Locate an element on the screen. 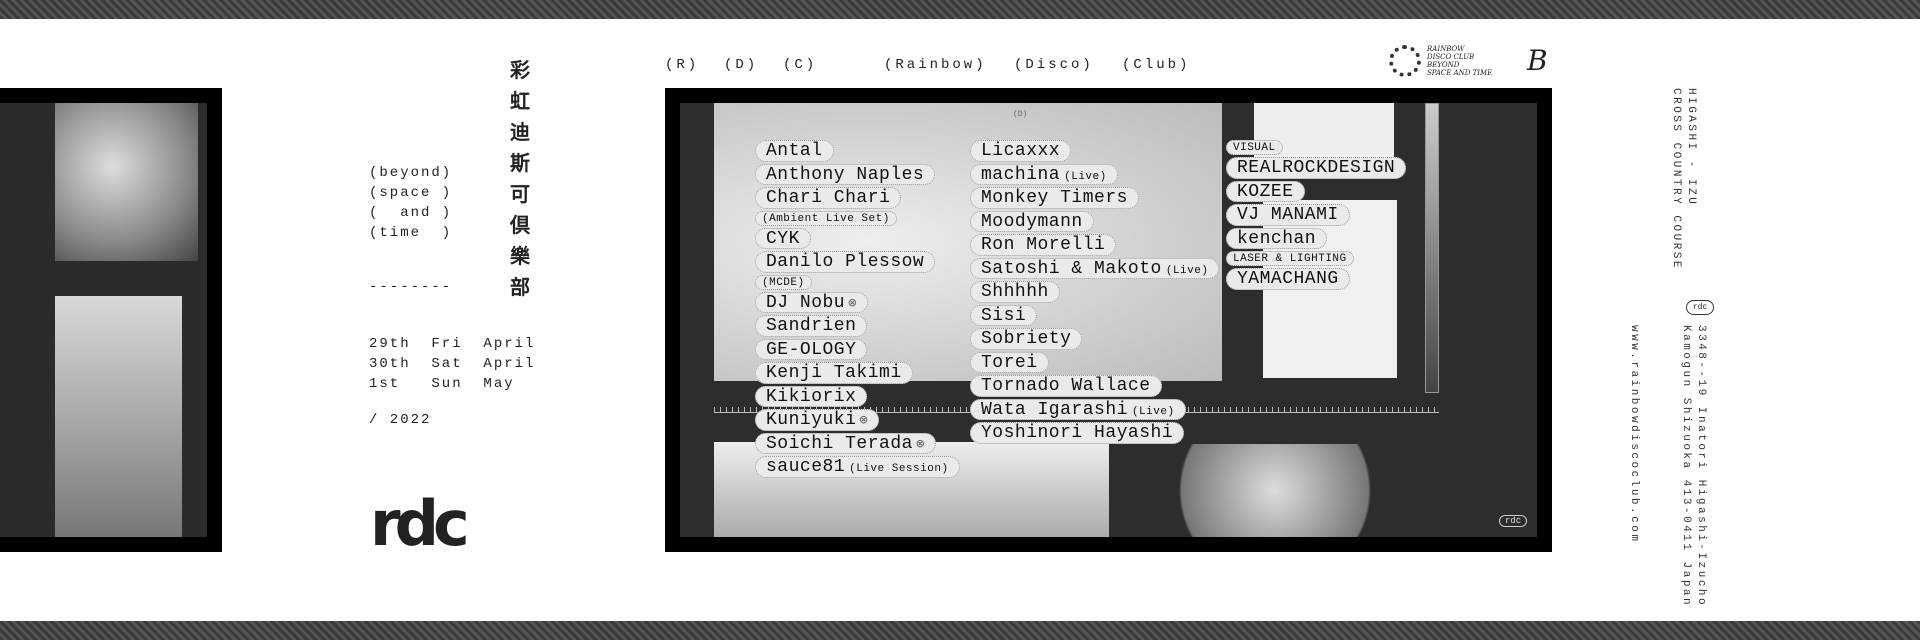 The width and height of the screenshot is (1920, 640). artist-pill: DJ Nobu ⊗ is located at coordinates (812, 302).